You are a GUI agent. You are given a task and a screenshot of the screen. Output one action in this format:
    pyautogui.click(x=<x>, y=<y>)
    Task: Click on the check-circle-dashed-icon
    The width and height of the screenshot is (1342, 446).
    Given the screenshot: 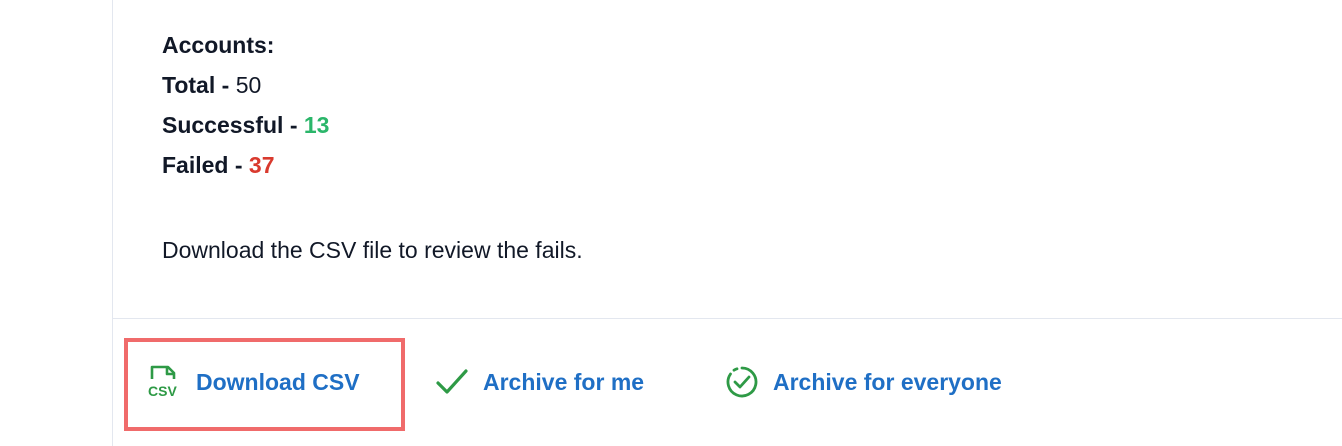 What is the action you would take?
    pyautogui.click(x=742, y=382)
    